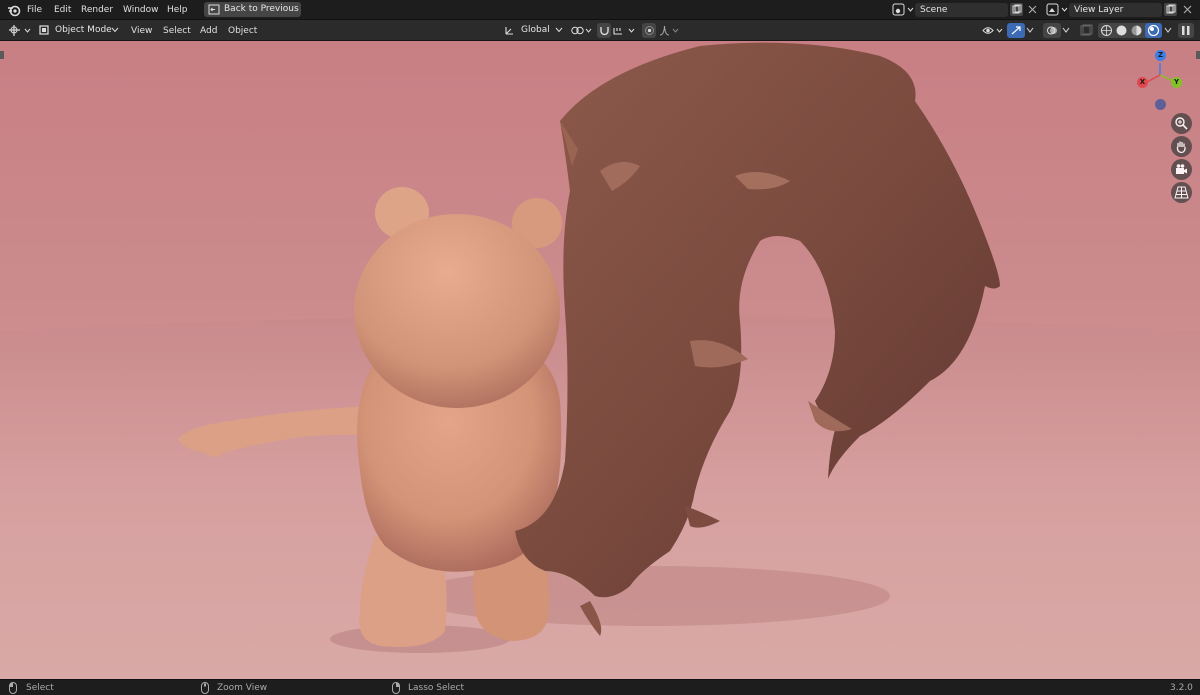 The width and height of the screenshot is (1200, 695). Describe the element at coordinates (582, 30) in the screenshot. I see `pivot-point-icon` at that location.